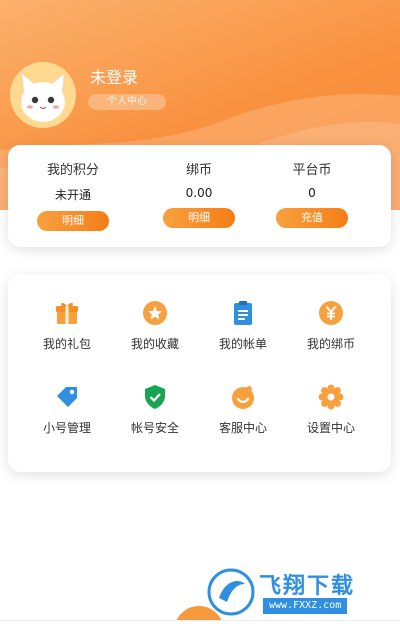  What do you see at coordinates (67, 326) in the screenshot?
I see `menu-item-gifts: 我的礼包` at bounding box center [67, 326].